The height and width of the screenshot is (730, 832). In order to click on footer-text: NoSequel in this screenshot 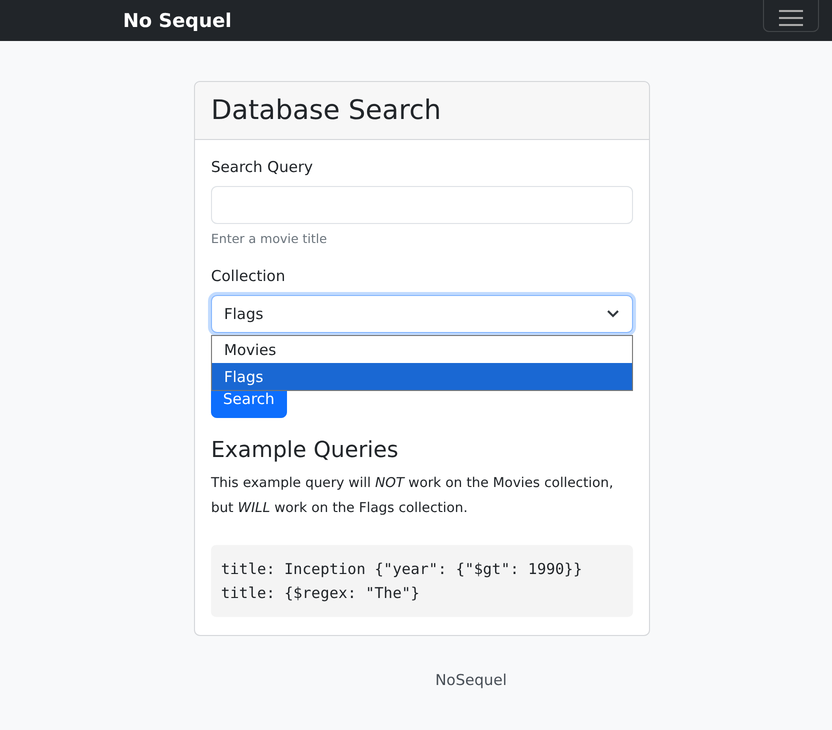, I will do `click(471, 680)`.